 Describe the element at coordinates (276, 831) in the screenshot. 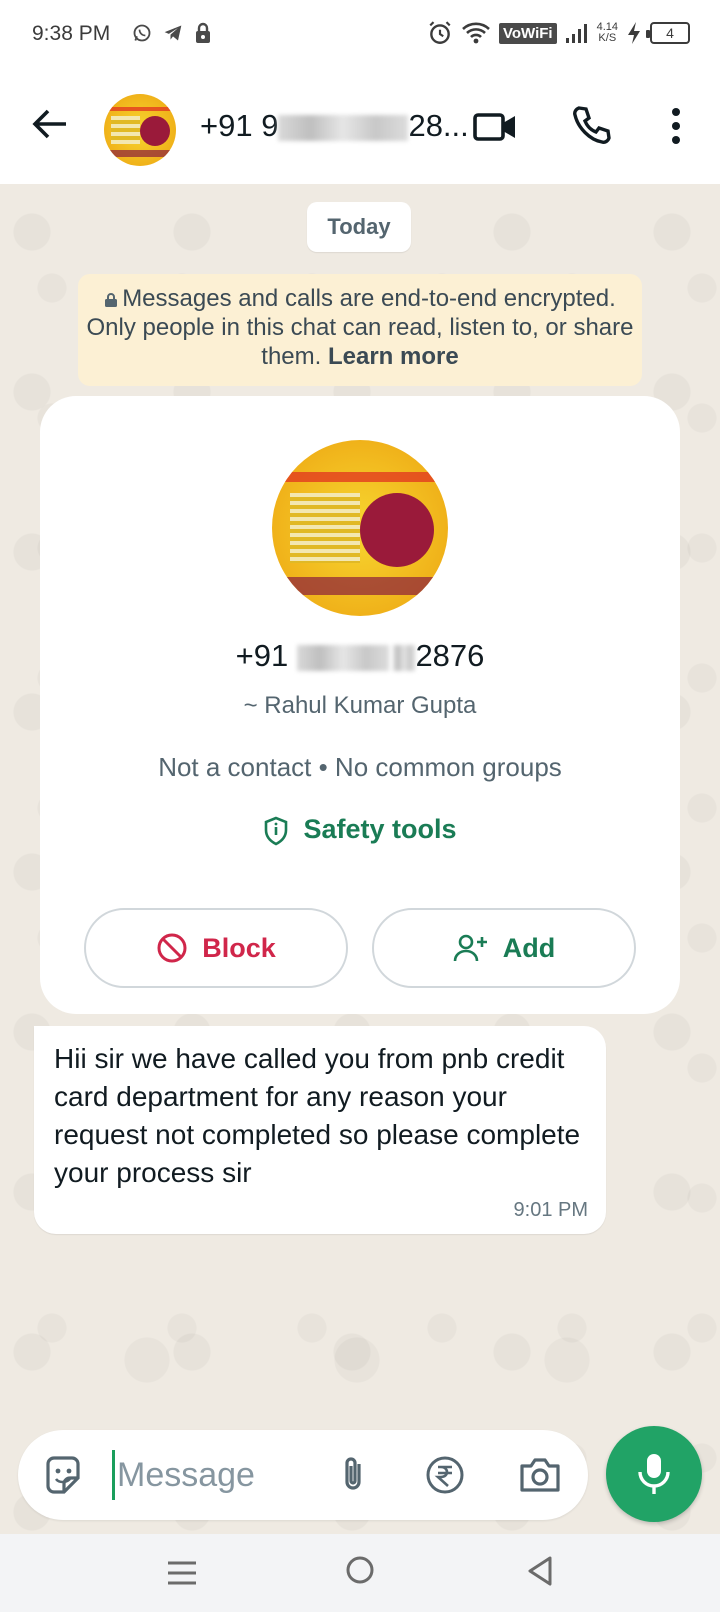

I see `shield-icon` at that location.